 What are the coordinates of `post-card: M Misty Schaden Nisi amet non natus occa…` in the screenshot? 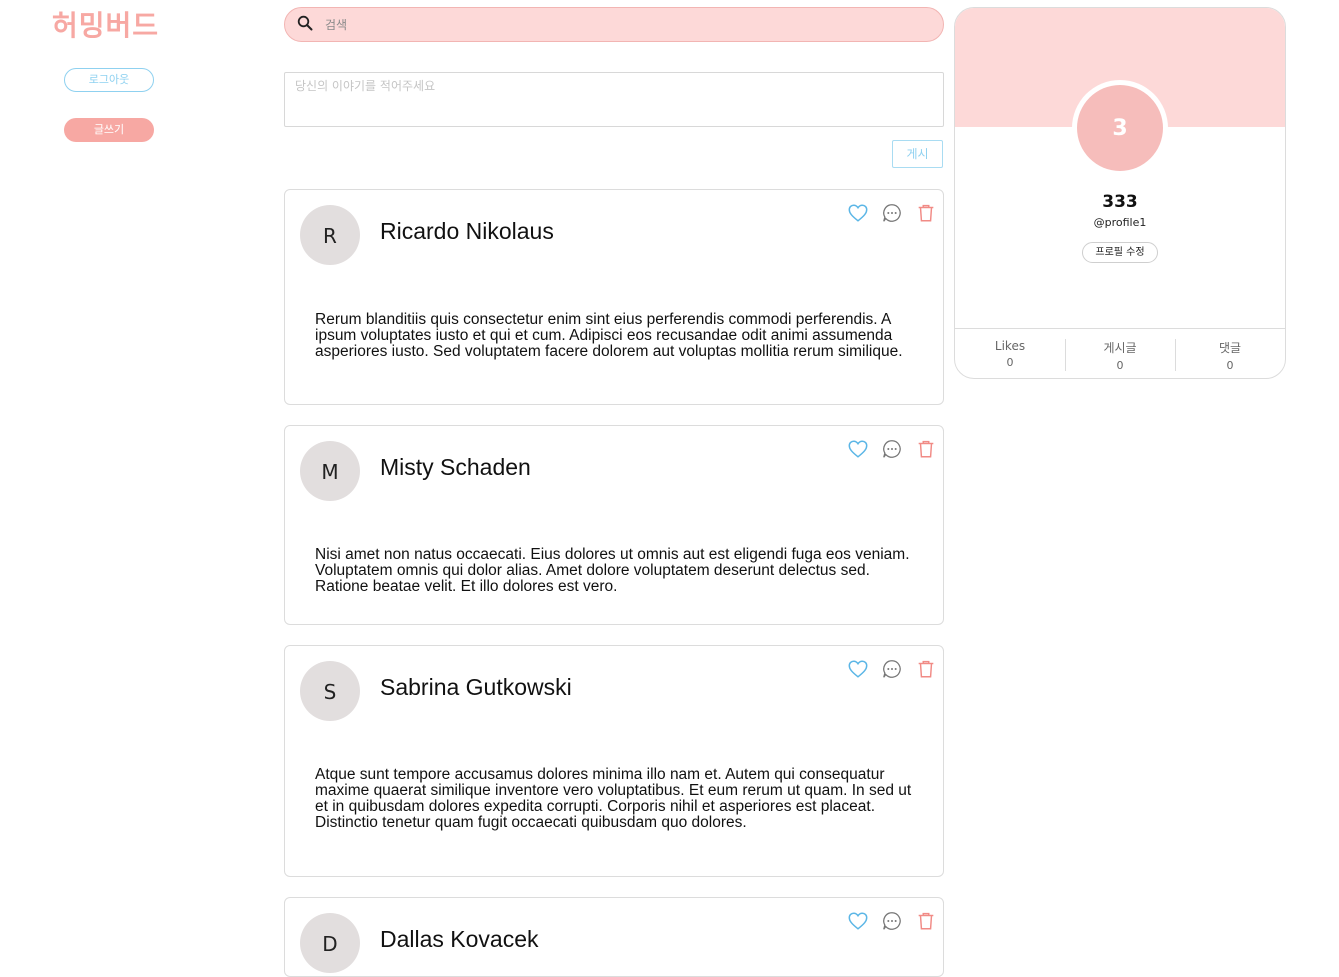 It's located at (614, 525).